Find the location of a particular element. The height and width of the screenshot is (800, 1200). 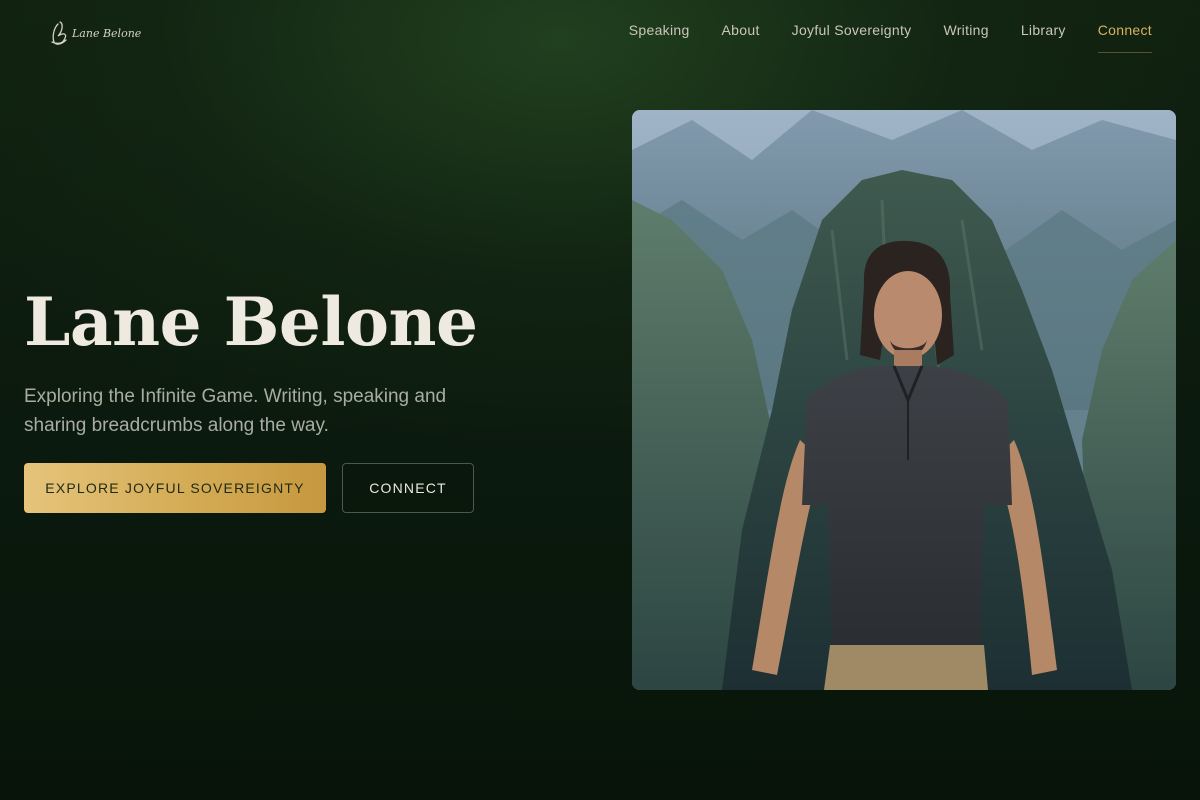

nav-writing: Writing is located at coordinates (965, 36).